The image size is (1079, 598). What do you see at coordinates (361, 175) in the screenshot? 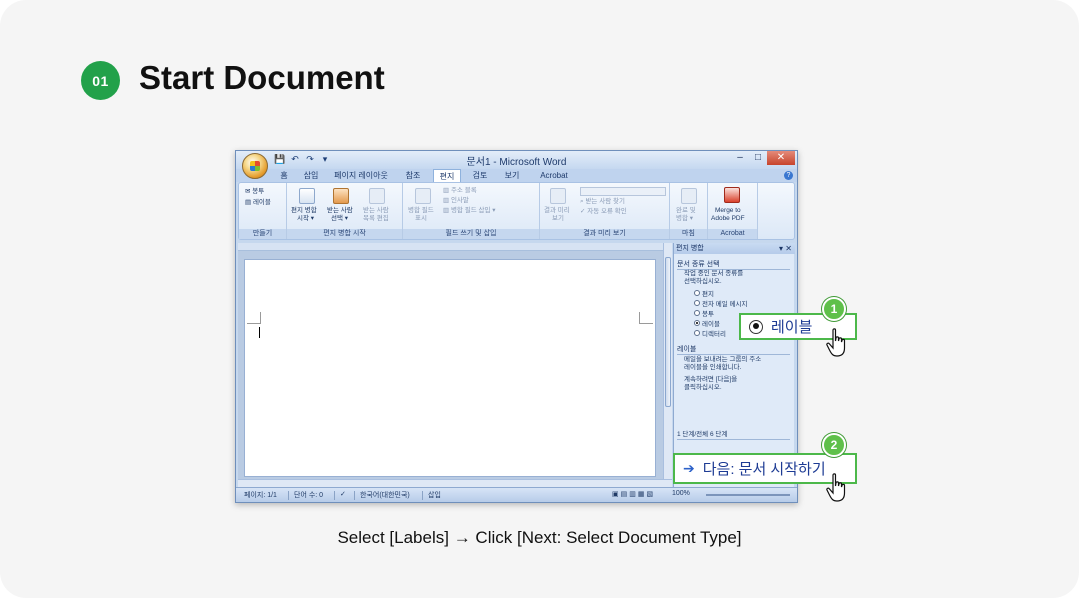
I see `tab-page-layout: 페이지 레이아웃` at bounding box center [361, 175].